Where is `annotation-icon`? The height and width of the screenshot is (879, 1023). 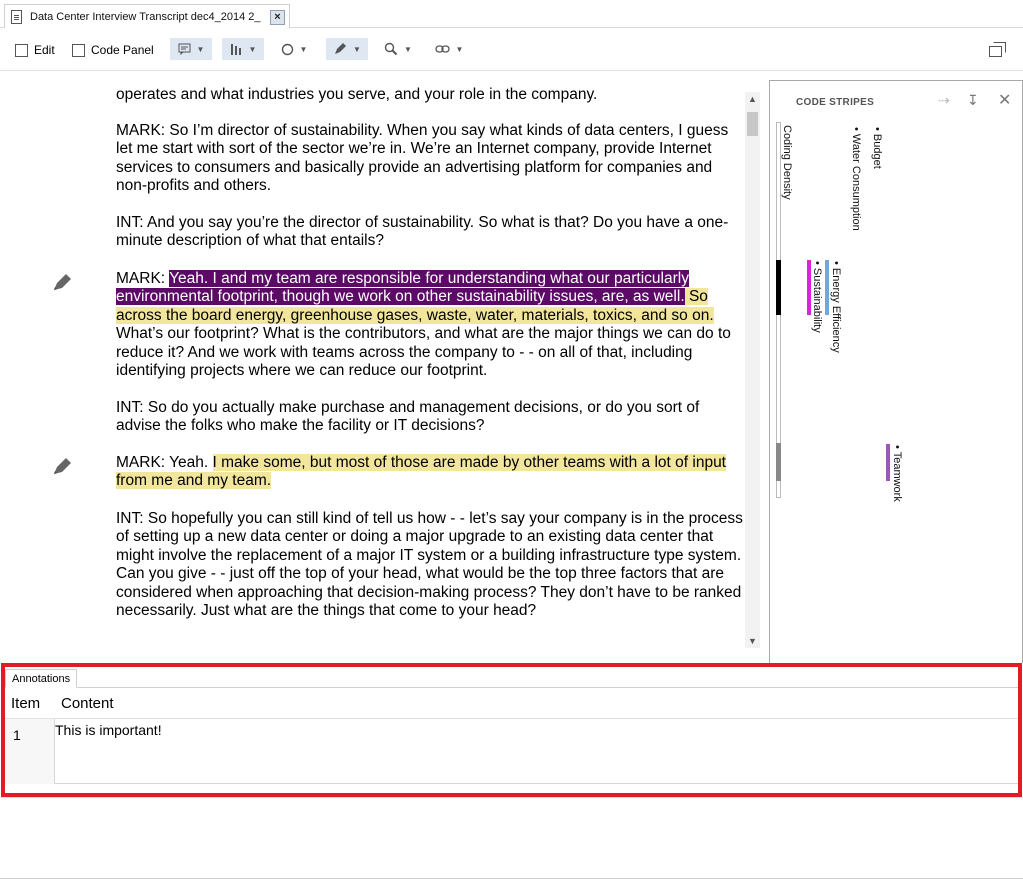
annotation-icon is located at coordinates (184, 49).